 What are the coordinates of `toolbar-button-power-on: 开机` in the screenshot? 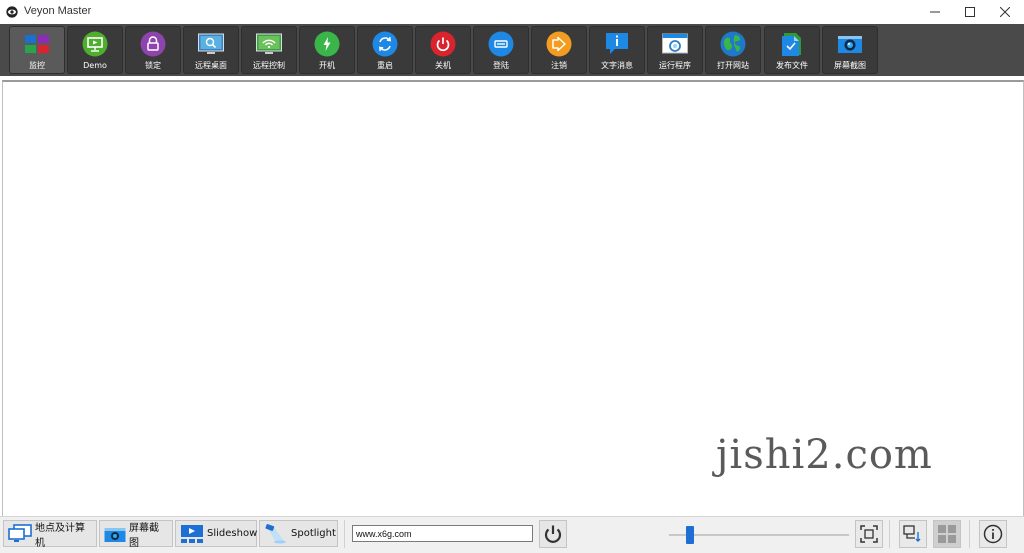 It's located at (327, 50).